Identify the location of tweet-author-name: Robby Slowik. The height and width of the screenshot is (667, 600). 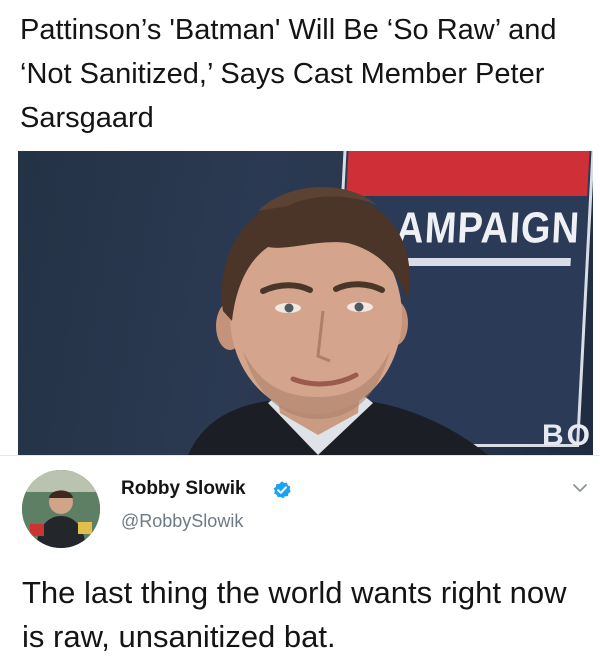
(183, 489).